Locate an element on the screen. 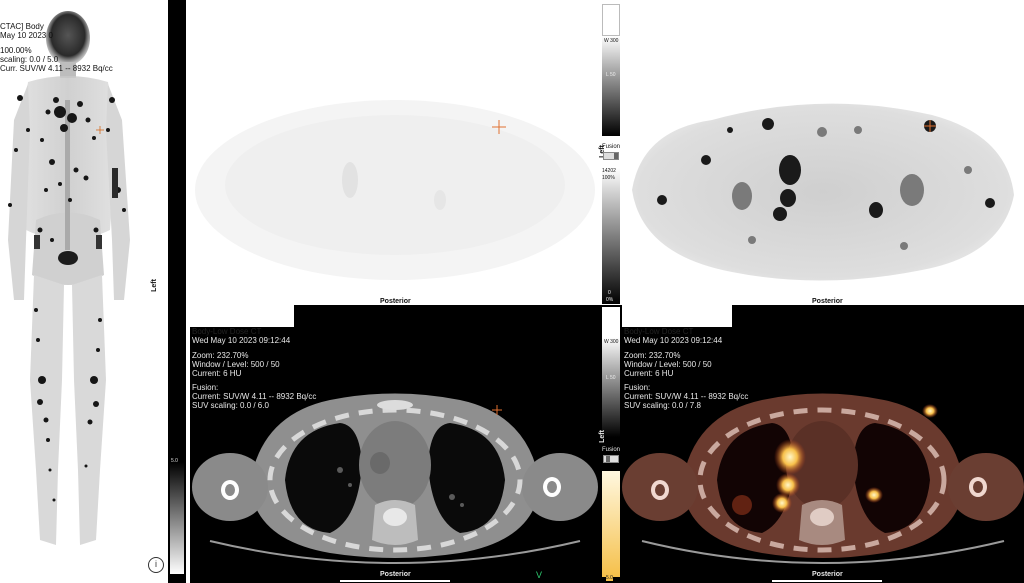 The height and width of the screenshot is (583, 1024). fusion-current-hu-label: Current: 6 HU is located at coordinates (649, 373).